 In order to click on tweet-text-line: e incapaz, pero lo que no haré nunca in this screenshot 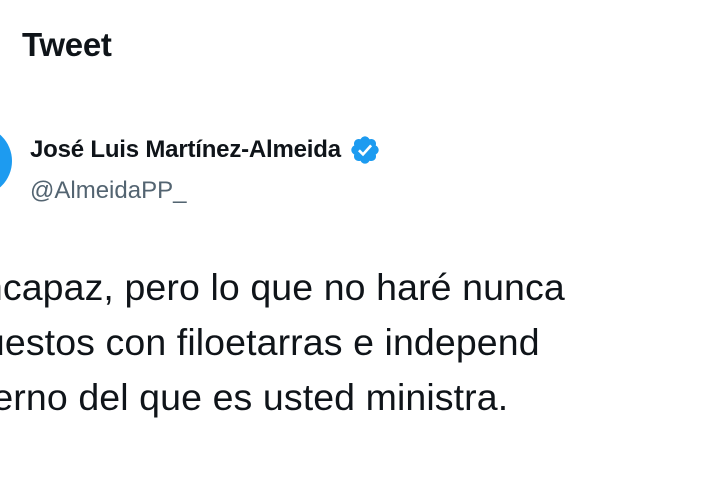, I will do `click(282, 287)`.